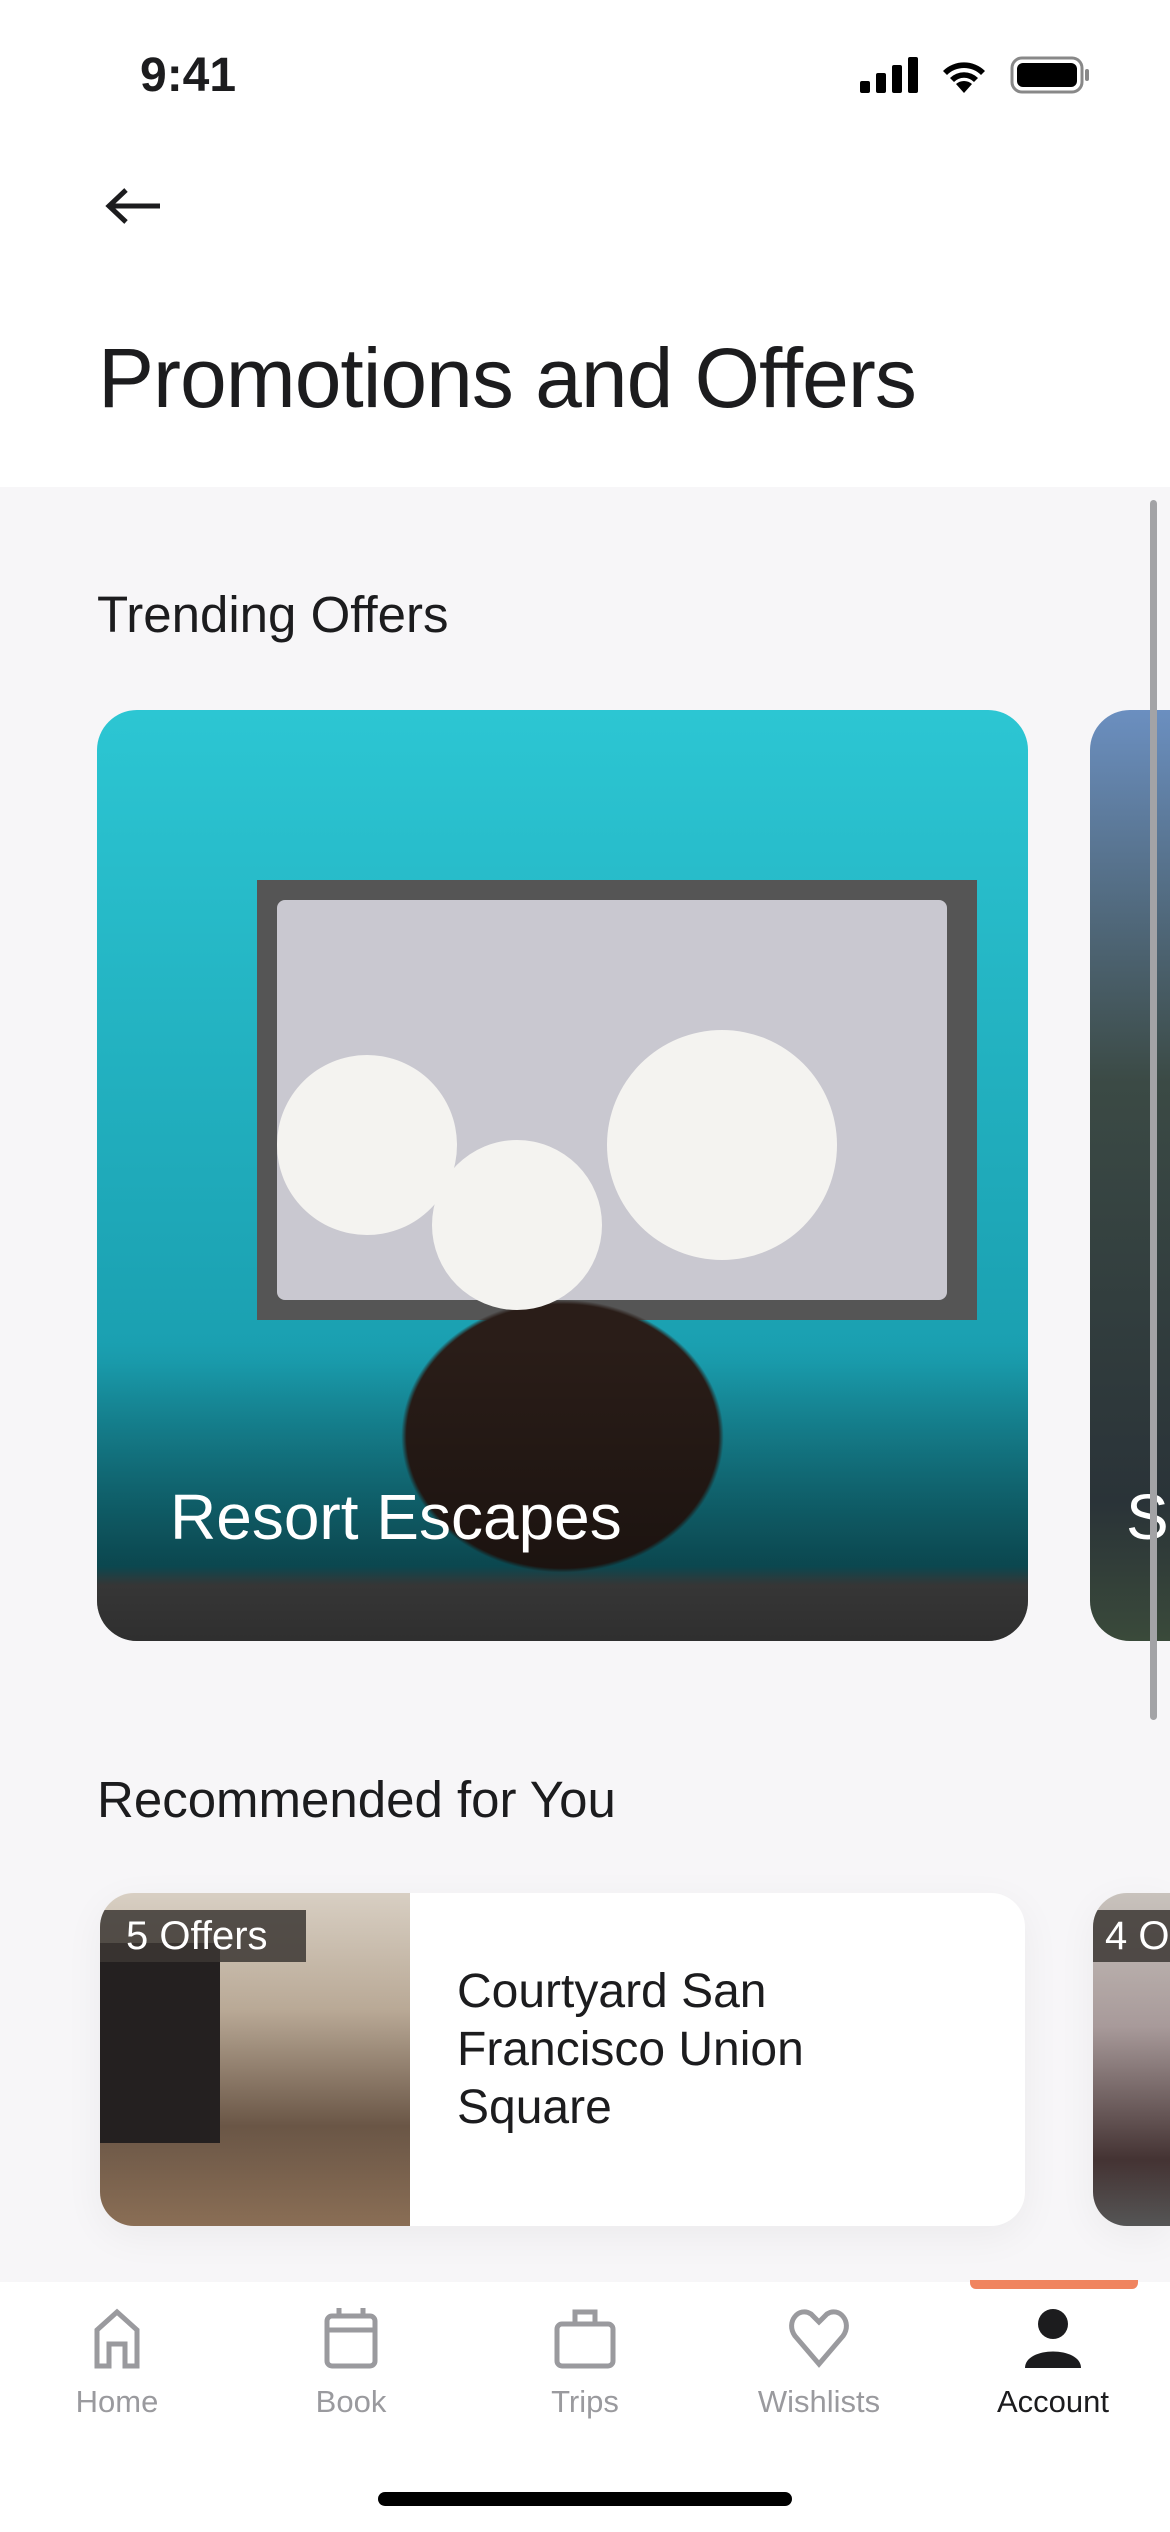 This screenshot has width=1170, height=2532. What do you see at coordinates (133, 206) in the screenshot?
I see `arrow-left-icon` at bounding box center [133, 206].